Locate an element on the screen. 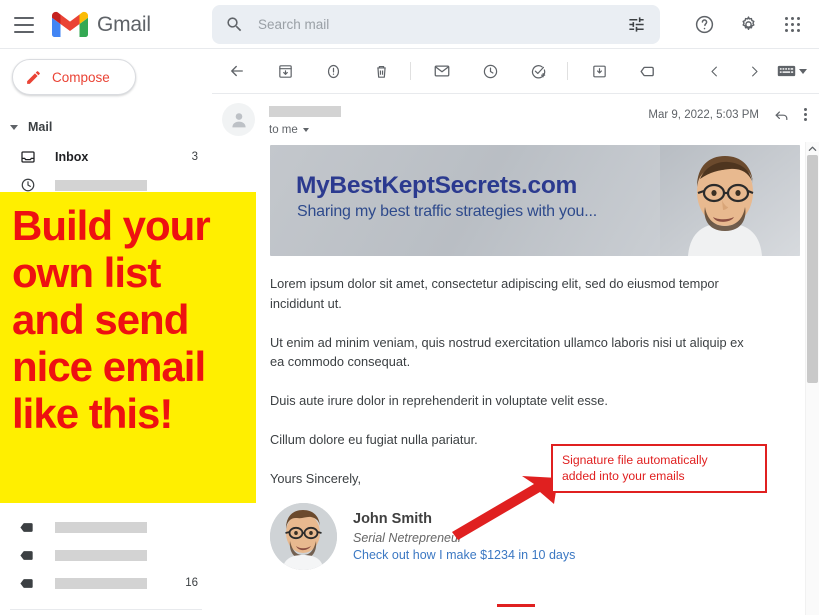 The image size is (819, 615). recipient-dropdown: to me is located at coordinates (305, 130).